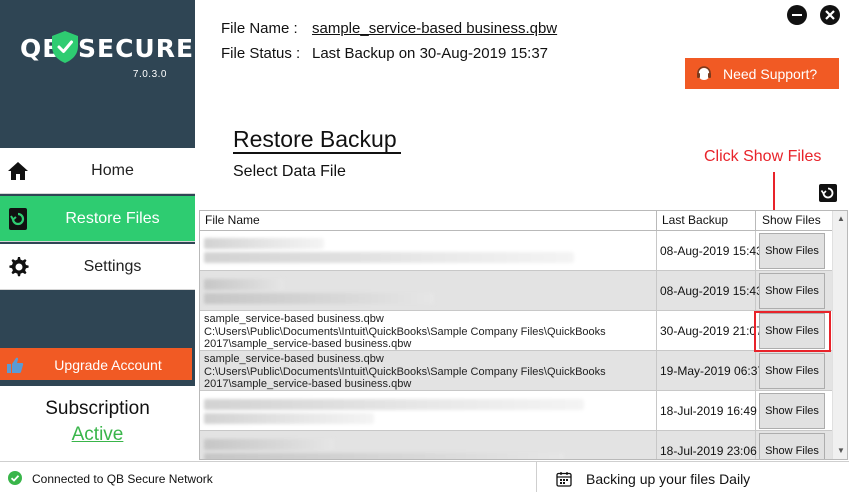 This screenshot has width=849, height=492. I want to click on scroll-up-icon: ▲, so click(841, 219).